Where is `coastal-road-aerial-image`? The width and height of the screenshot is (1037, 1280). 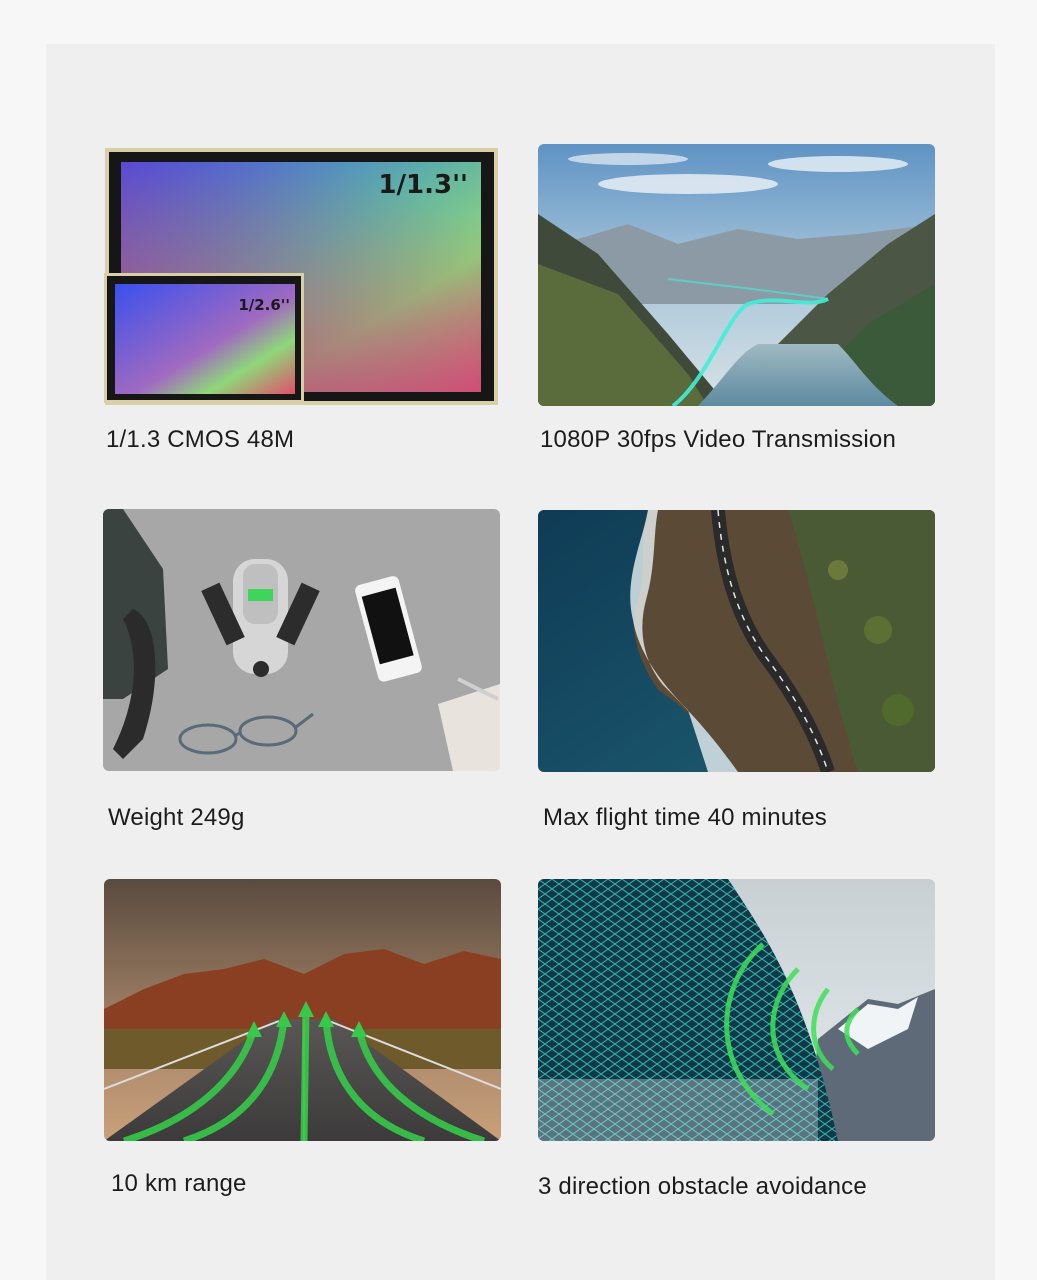
coastal-road-aerial-image is located at coordinates (736, 641).